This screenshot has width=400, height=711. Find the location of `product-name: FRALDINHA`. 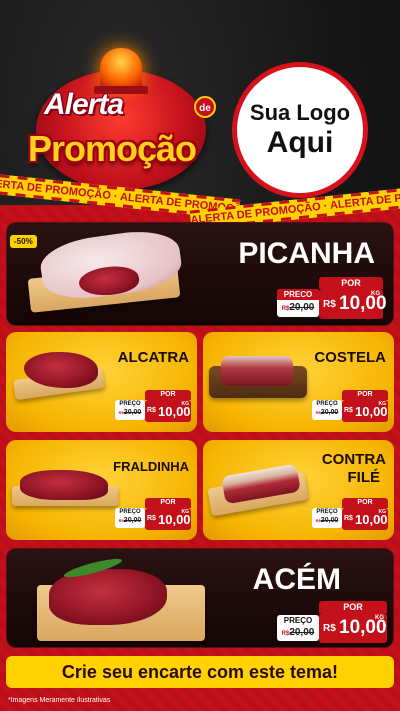

product-name: FRALDINHA is located at coordinates (151, 466).